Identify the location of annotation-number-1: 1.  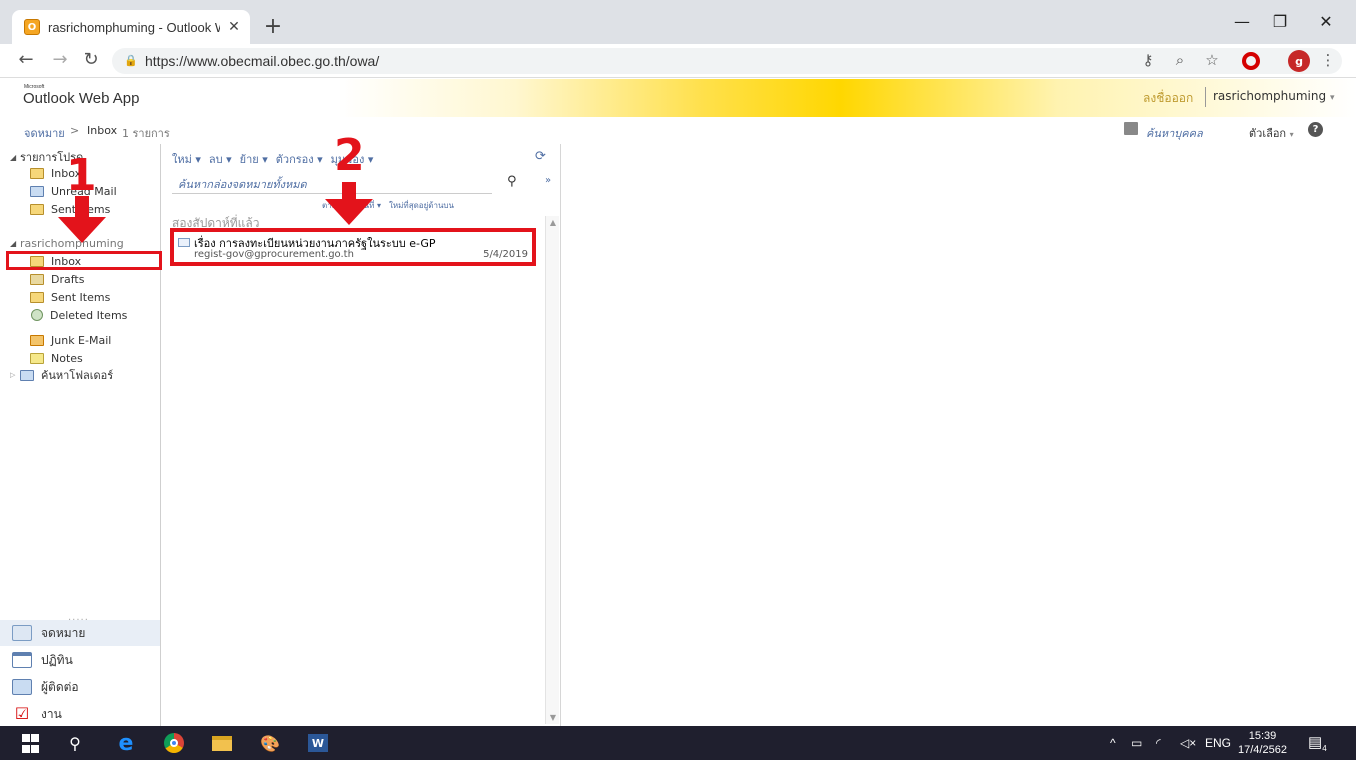
(81, 175).